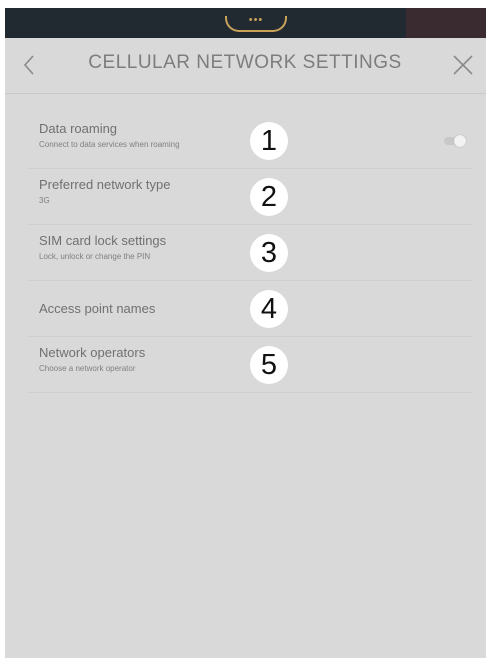  I want to click on setting-preferred-network-type: Preferred network type 3G 2, so click(249, 197).